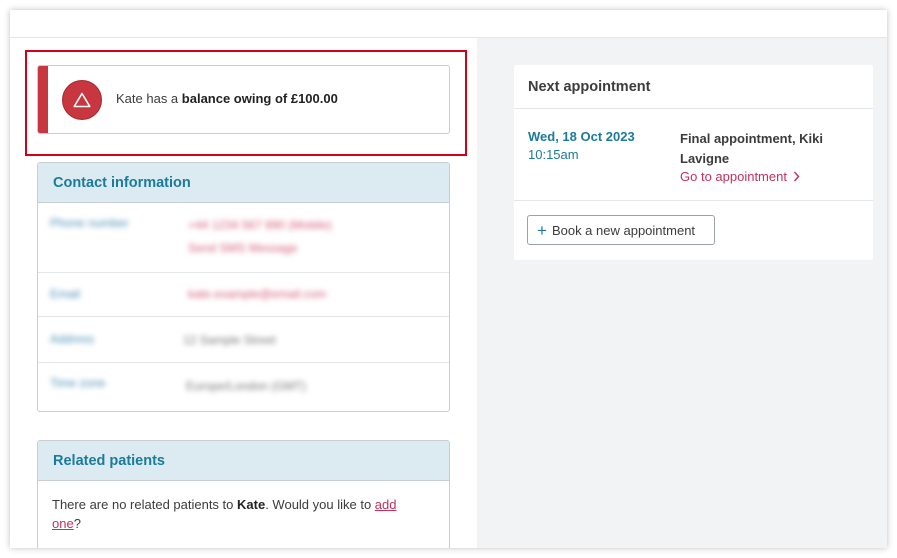 The height and width of the screenshot is (558, 897). I want to click on related-card-title: Related patients, so click(243, 461).